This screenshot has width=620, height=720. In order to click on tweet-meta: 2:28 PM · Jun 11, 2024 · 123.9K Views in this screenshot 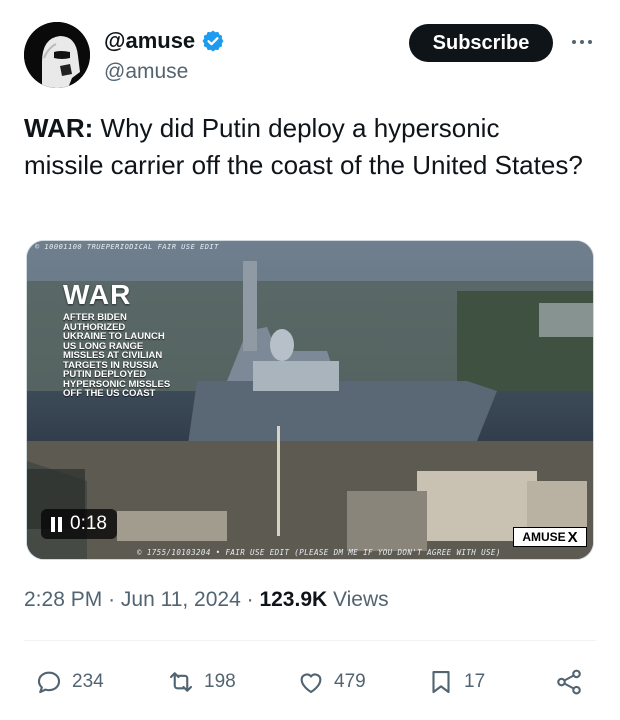, I will do `click(206, 600)`.